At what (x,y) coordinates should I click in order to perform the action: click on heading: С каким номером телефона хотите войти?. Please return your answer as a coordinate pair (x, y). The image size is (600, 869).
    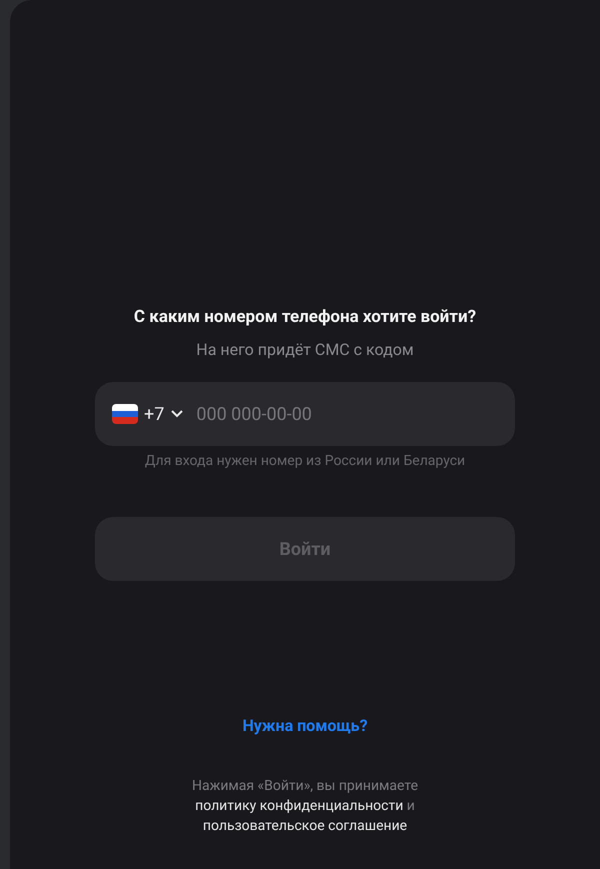
    Looking at the image, I should click on (305, 317).